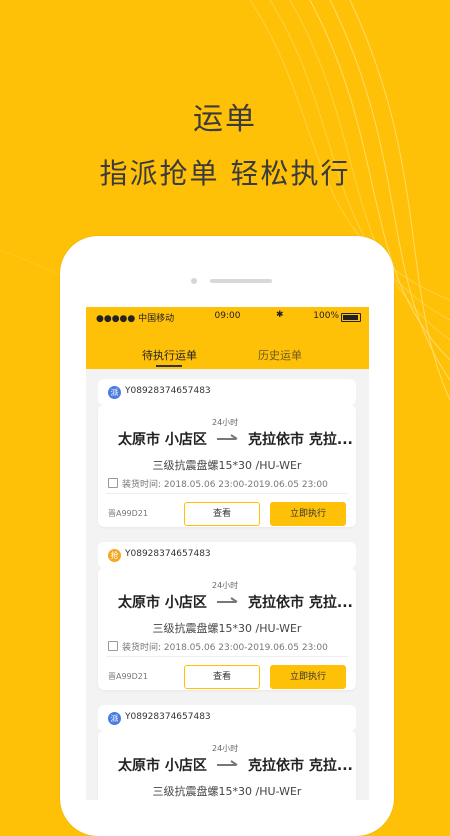 The height and width of the screenshot is (836, 450). Describe the element at coordinates (227, 356) in the screenshot. I see `tab-bar: 待执行运单 历史运单` at that location.